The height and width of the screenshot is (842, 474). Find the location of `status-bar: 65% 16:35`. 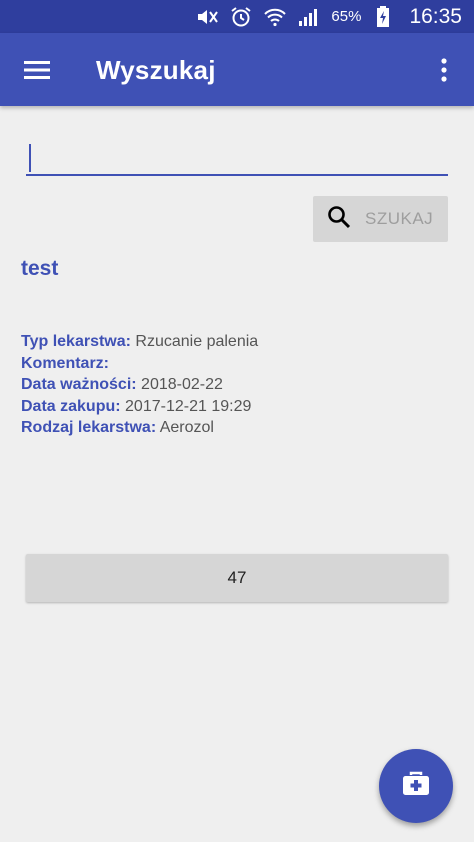

status-bar: 65% 16:35 is located at coordinates (237, 16).